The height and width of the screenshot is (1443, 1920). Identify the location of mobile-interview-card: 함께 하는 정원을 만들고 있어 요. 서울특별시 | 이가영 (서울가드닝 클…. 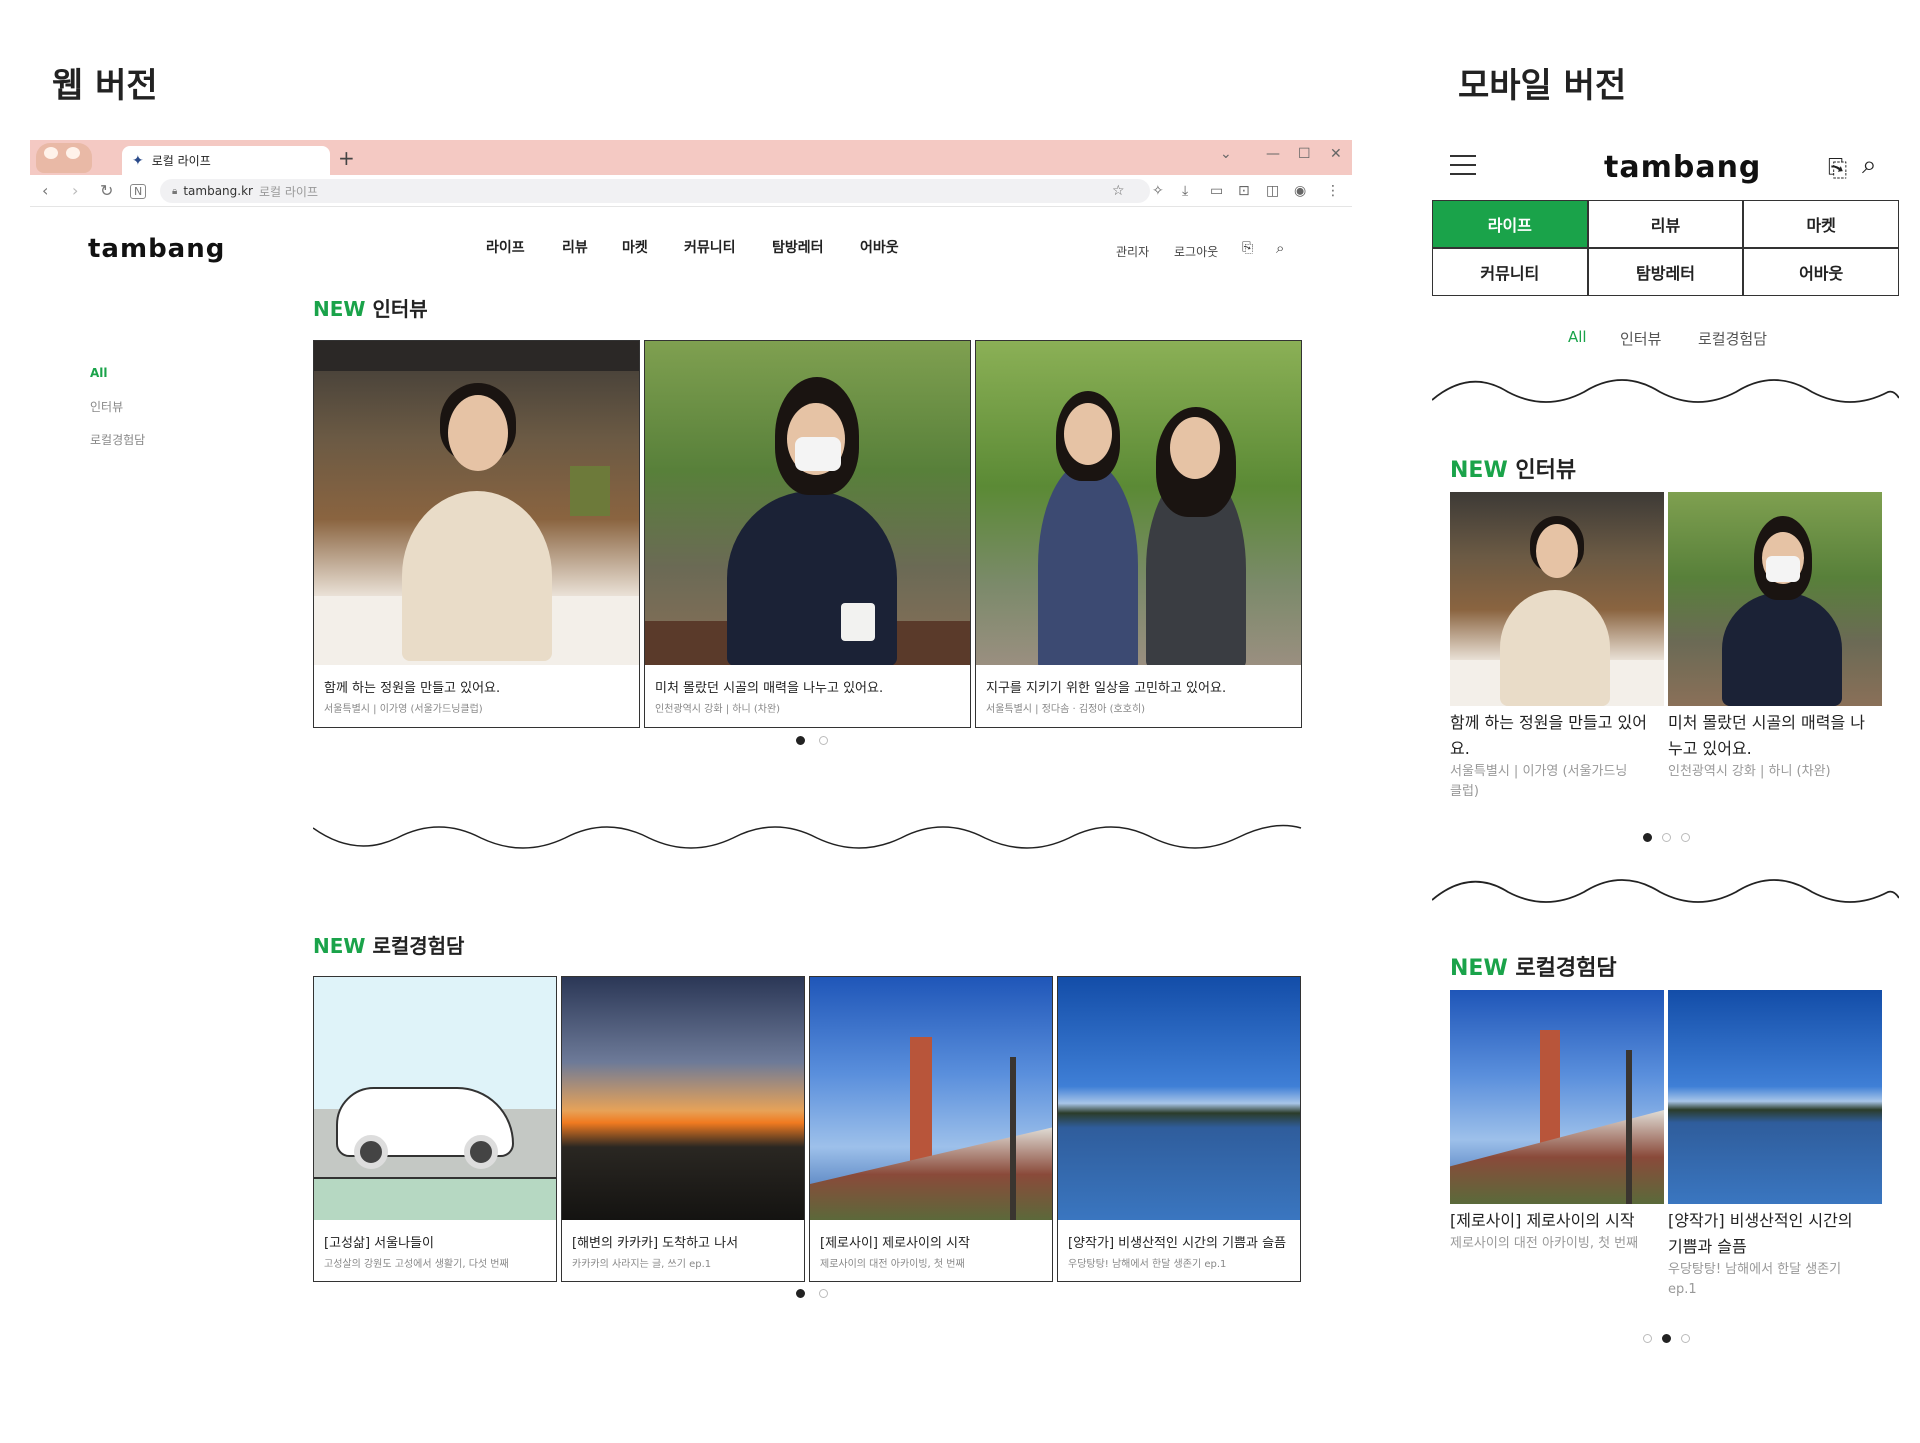
(1557, 647).